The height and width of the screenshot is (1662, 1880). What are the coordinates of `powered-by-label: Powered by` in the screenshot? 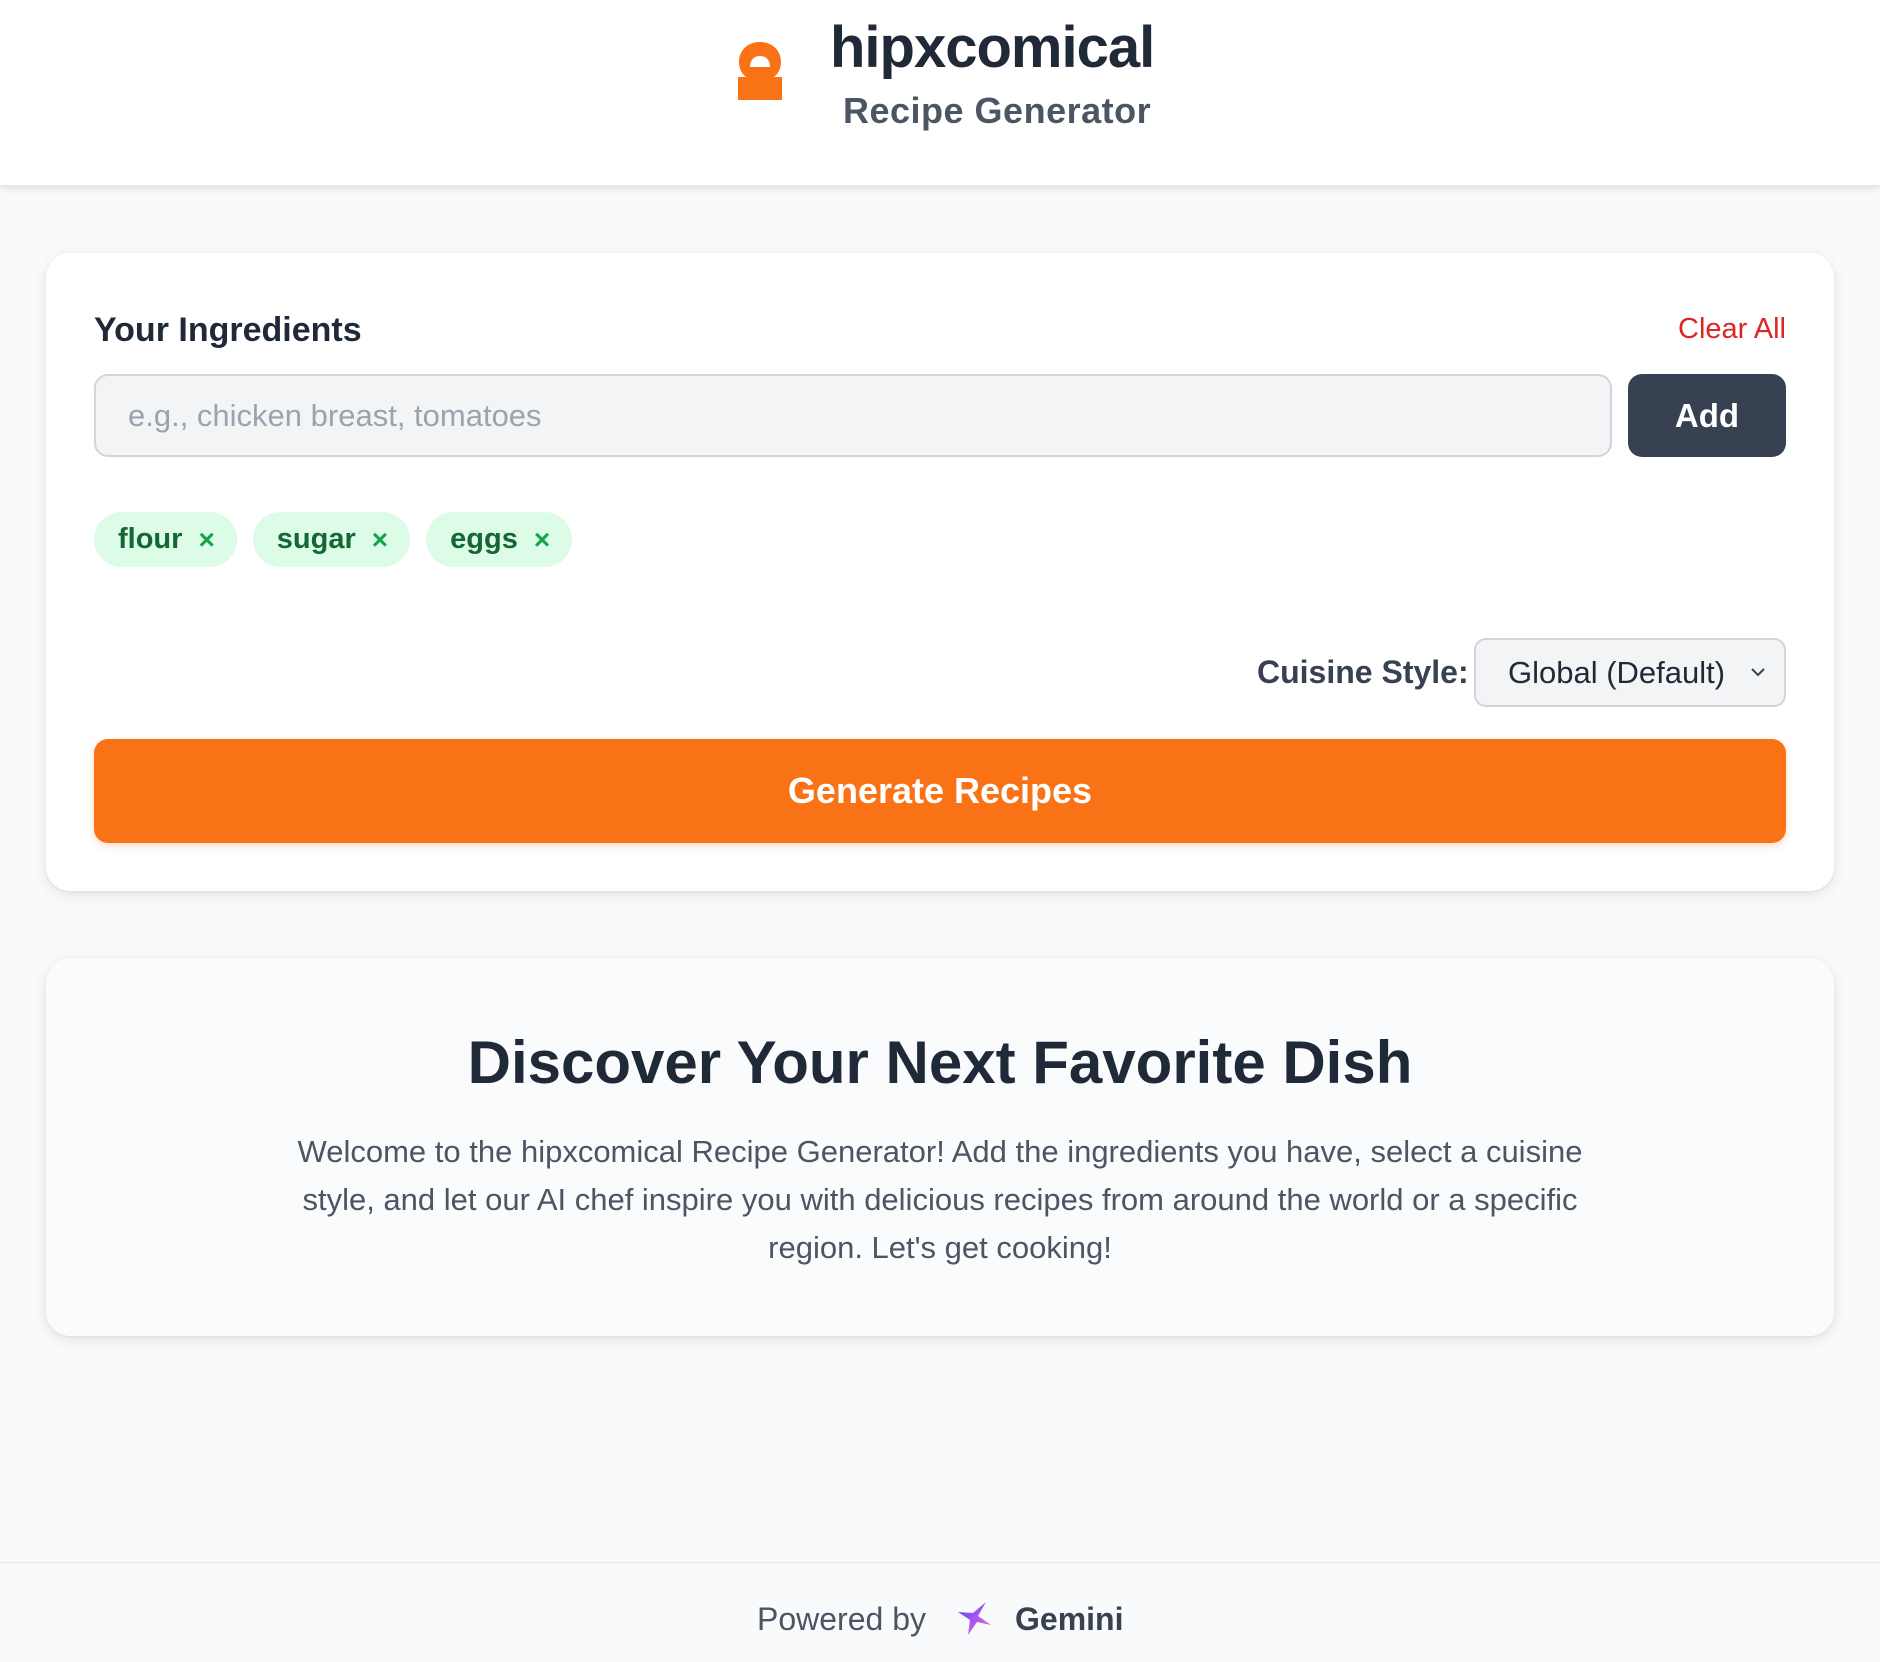 It's located at (841, 1619).